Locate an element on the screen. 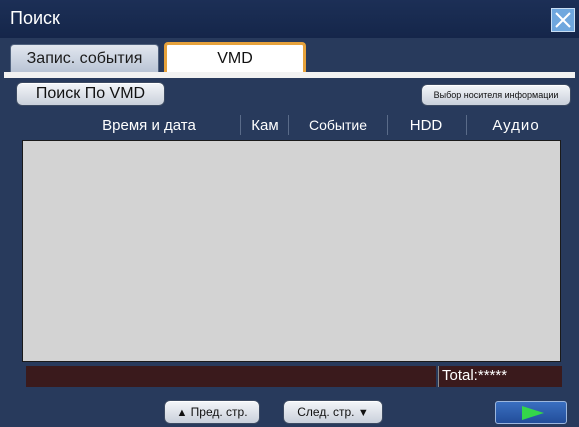 The image size is (579, 427). play-arrow-icon is located at coordinates (533, 413).